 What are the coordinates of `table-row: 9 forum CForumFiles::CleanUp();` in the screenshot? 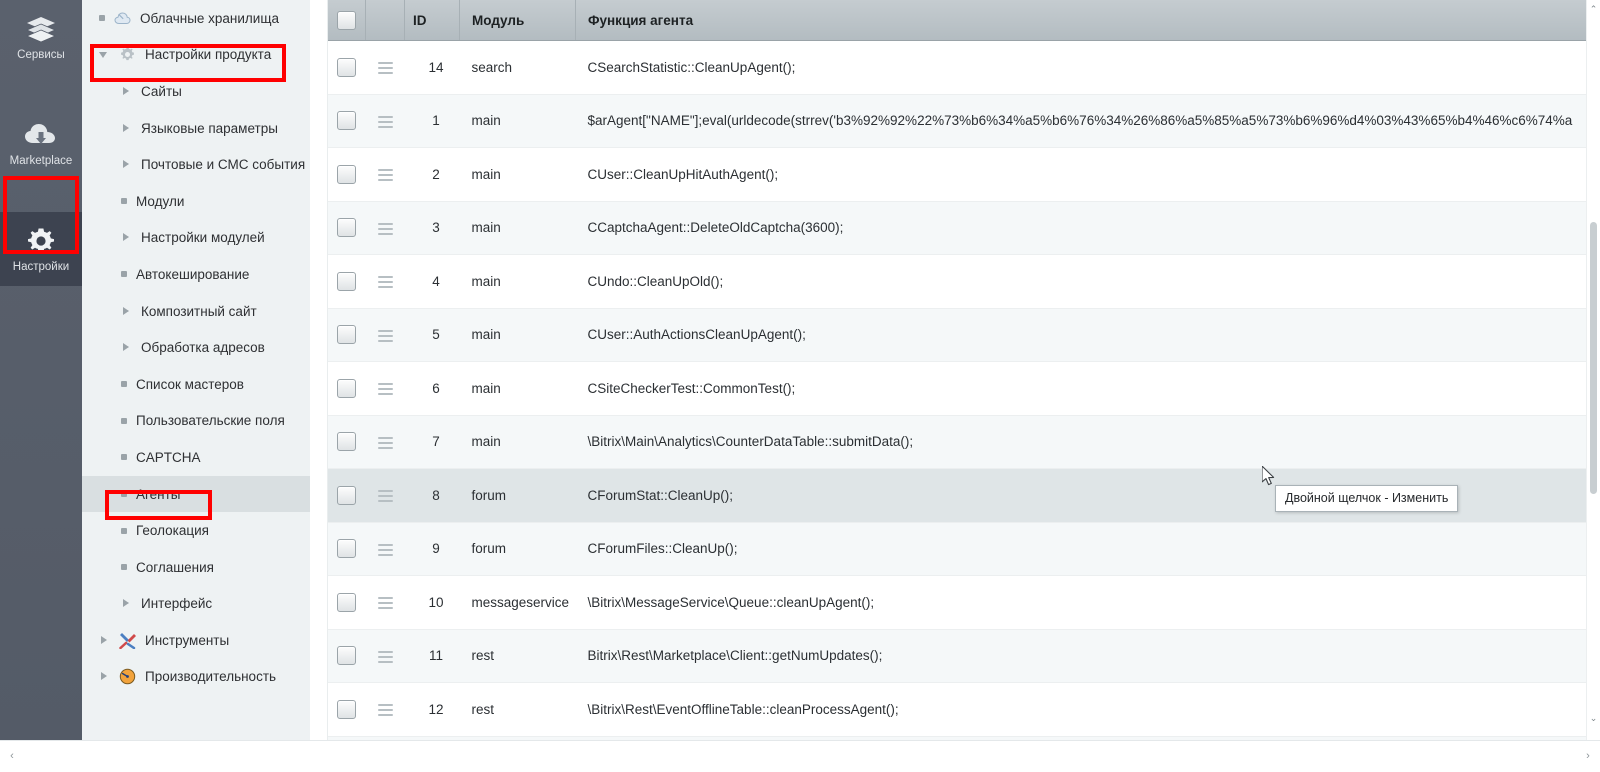 It's located at (957, 549).